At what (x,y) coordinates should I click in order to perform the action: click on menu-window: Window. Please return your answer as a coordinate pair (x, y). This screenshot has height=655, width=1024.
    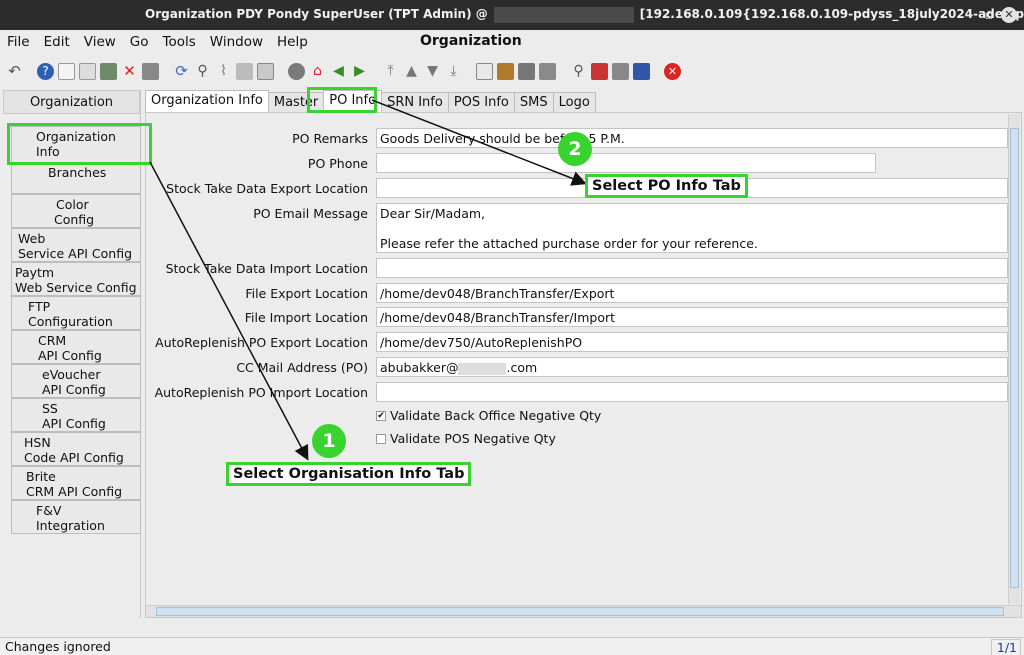
    Looking at the image, I should click on (236, 42).